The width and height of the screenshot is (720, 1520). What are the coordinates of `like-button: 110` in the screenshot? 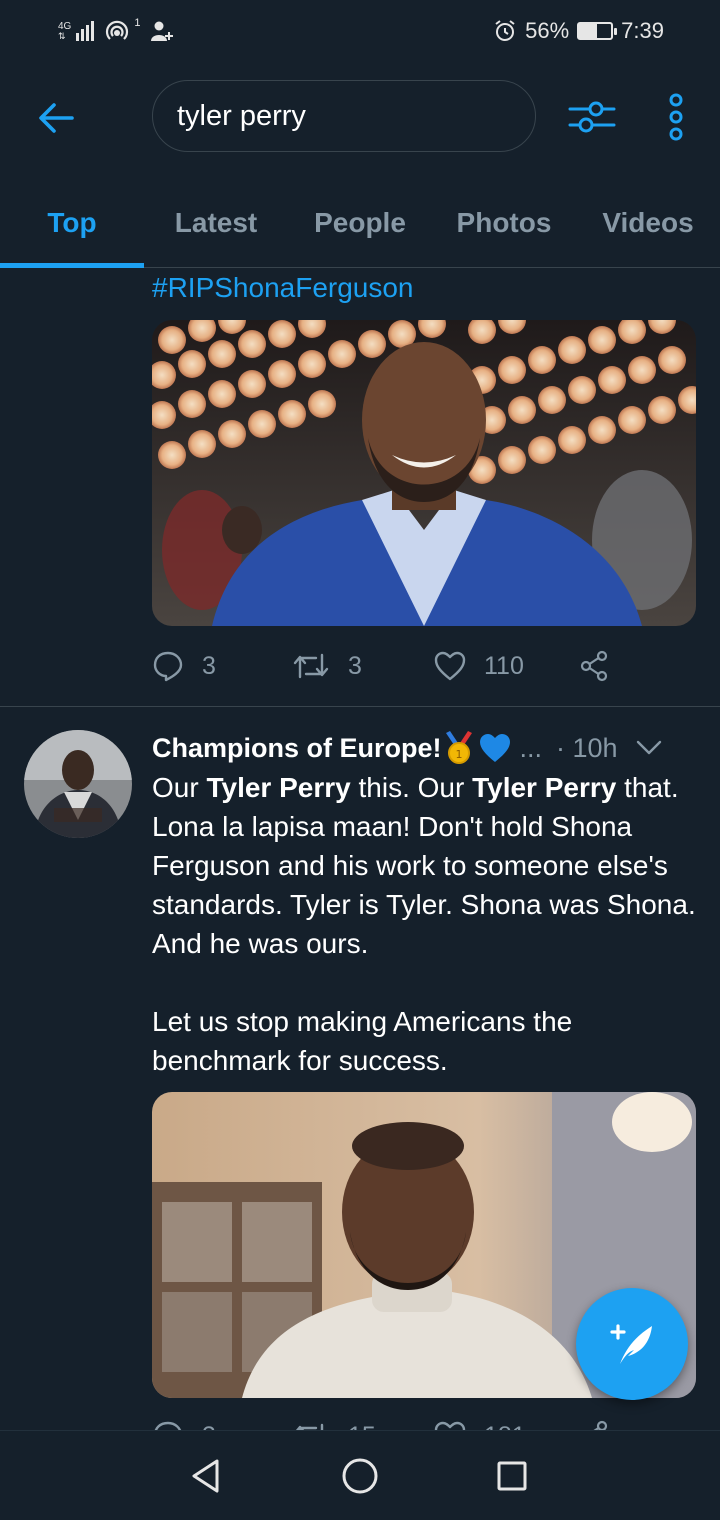 It's located at (506, 666).